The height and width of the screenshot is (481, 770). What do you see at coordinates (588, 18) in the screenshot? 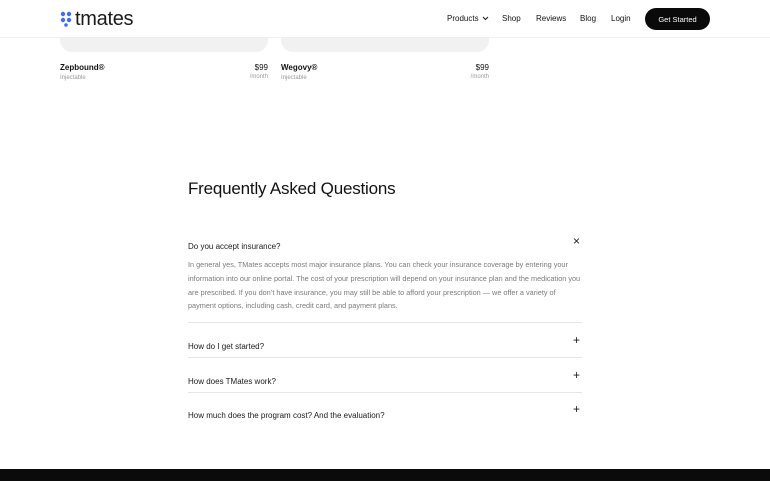
I see `nav-blog: Blog` at bounding box center [588, 18].